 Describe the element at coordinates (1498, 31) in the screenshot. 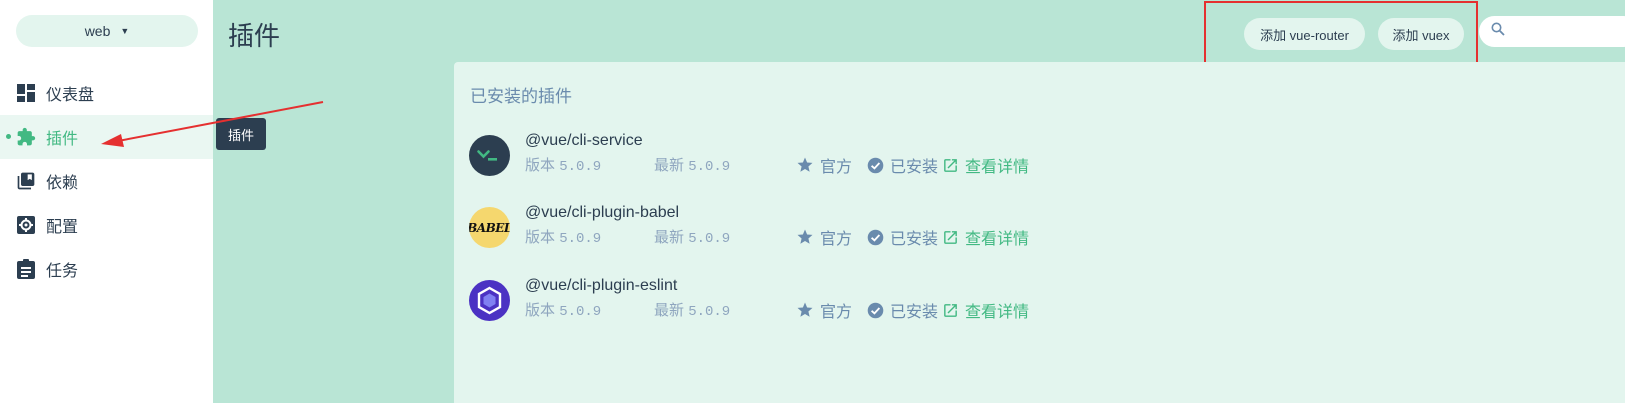

I see `search-icon` at that location.